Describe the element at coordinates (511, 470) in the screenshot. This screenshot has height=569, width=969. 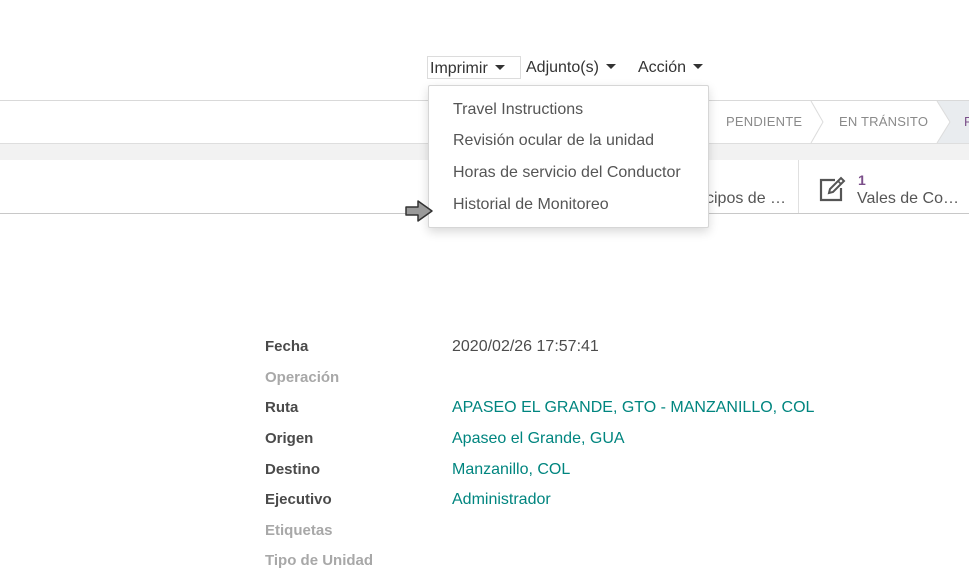
I see `field-link-destination: Manzanillo, COL` at that location.